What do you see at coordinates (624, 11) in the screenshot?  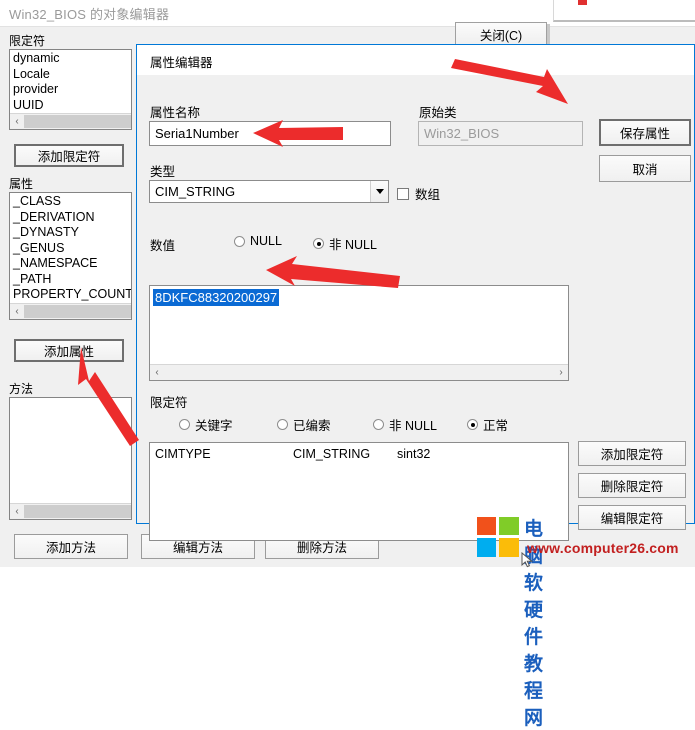 I see `top-right-panel` at bounding box center [624, 11].